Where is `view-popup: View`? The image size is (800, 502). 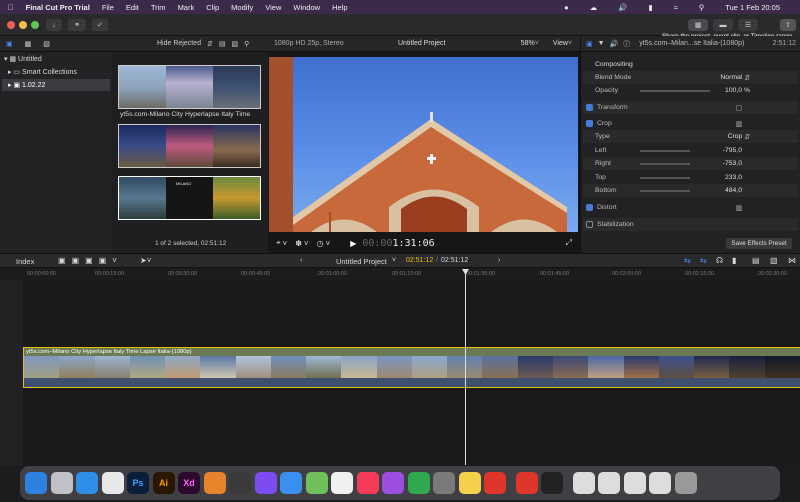
view-popup: View is located at coordinates (560, 43).